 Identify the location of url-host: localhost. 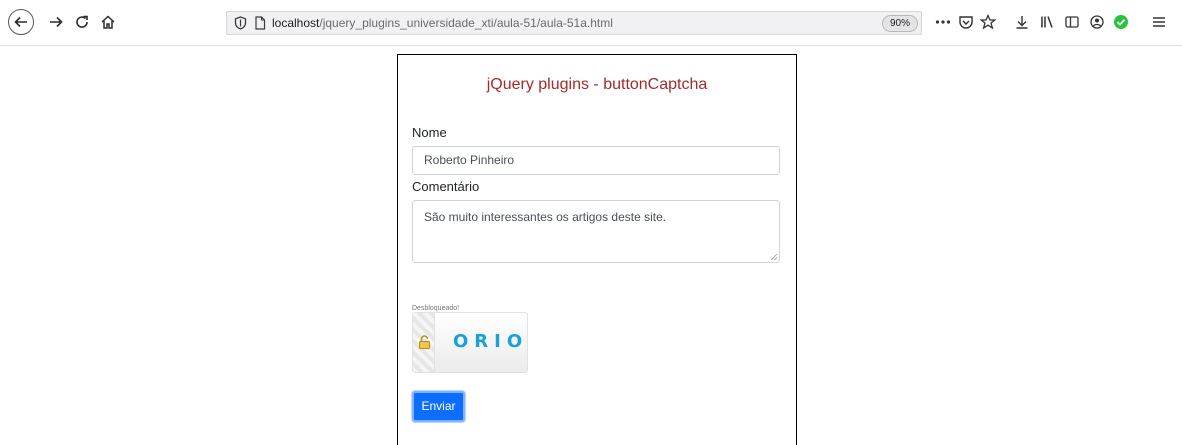
(296, 23).